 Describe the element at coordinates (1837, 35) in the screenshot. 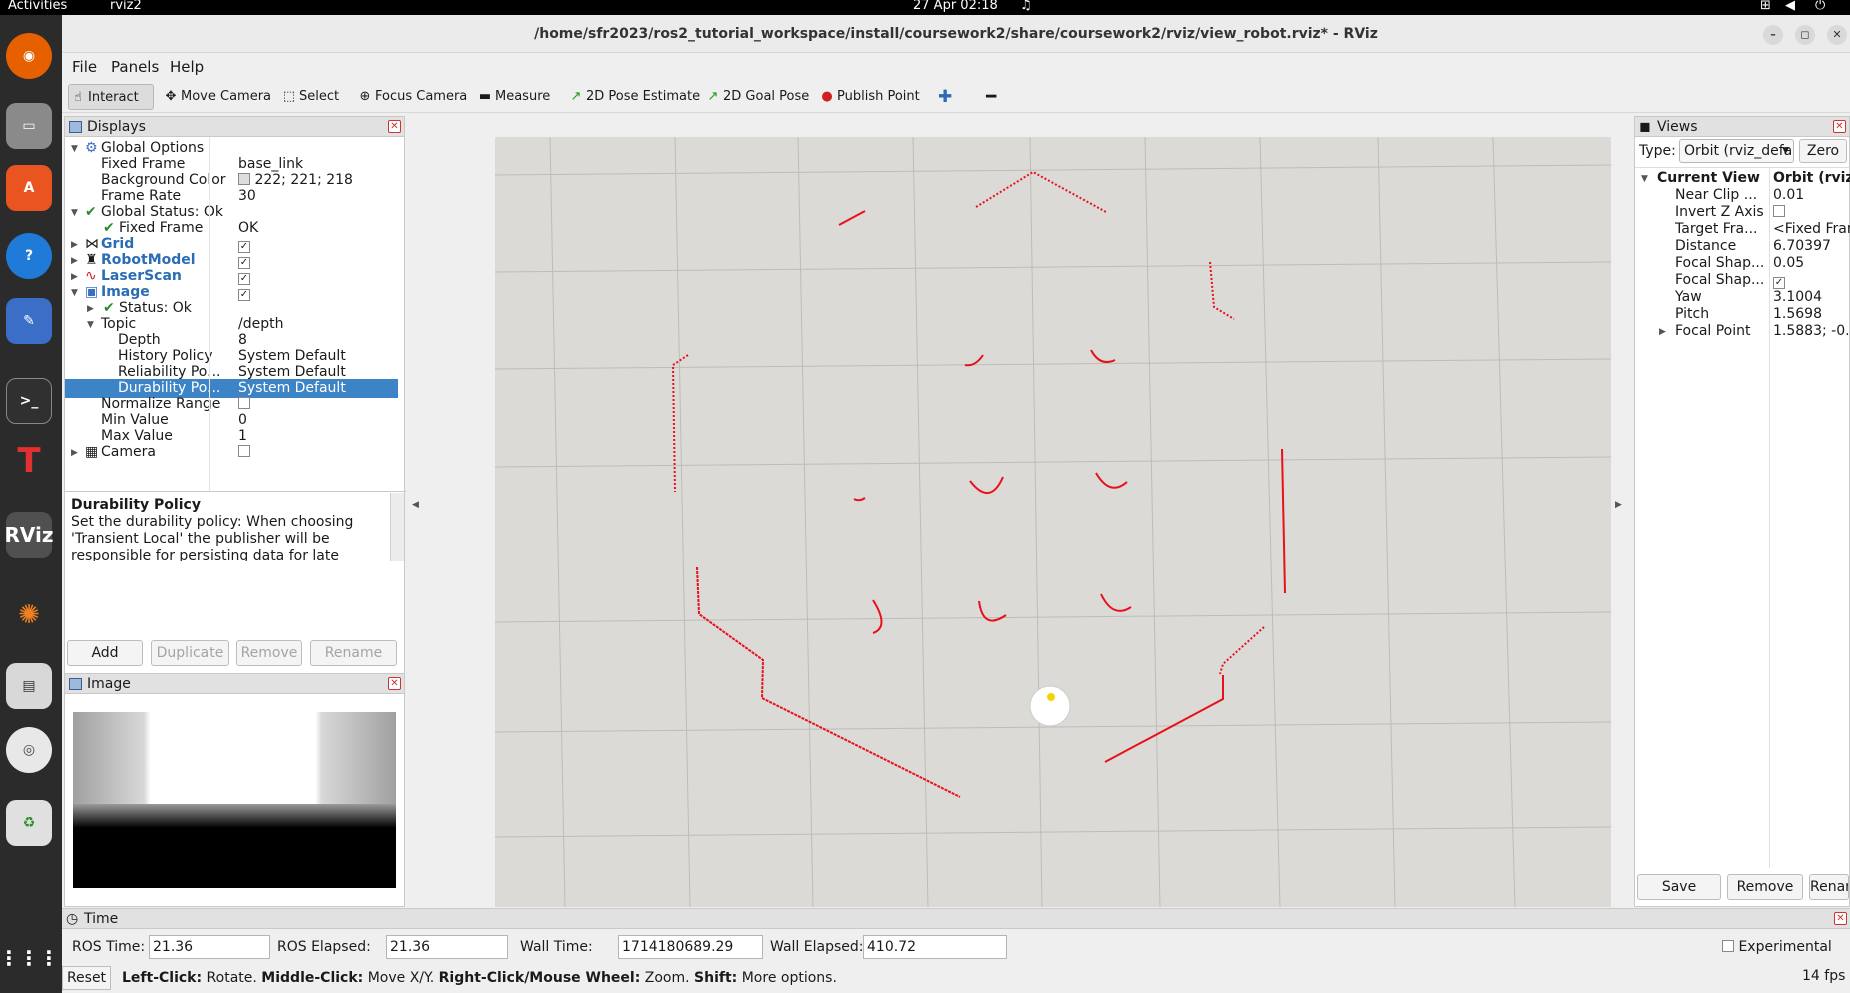

I see `close-window-button: ✕` at that location.